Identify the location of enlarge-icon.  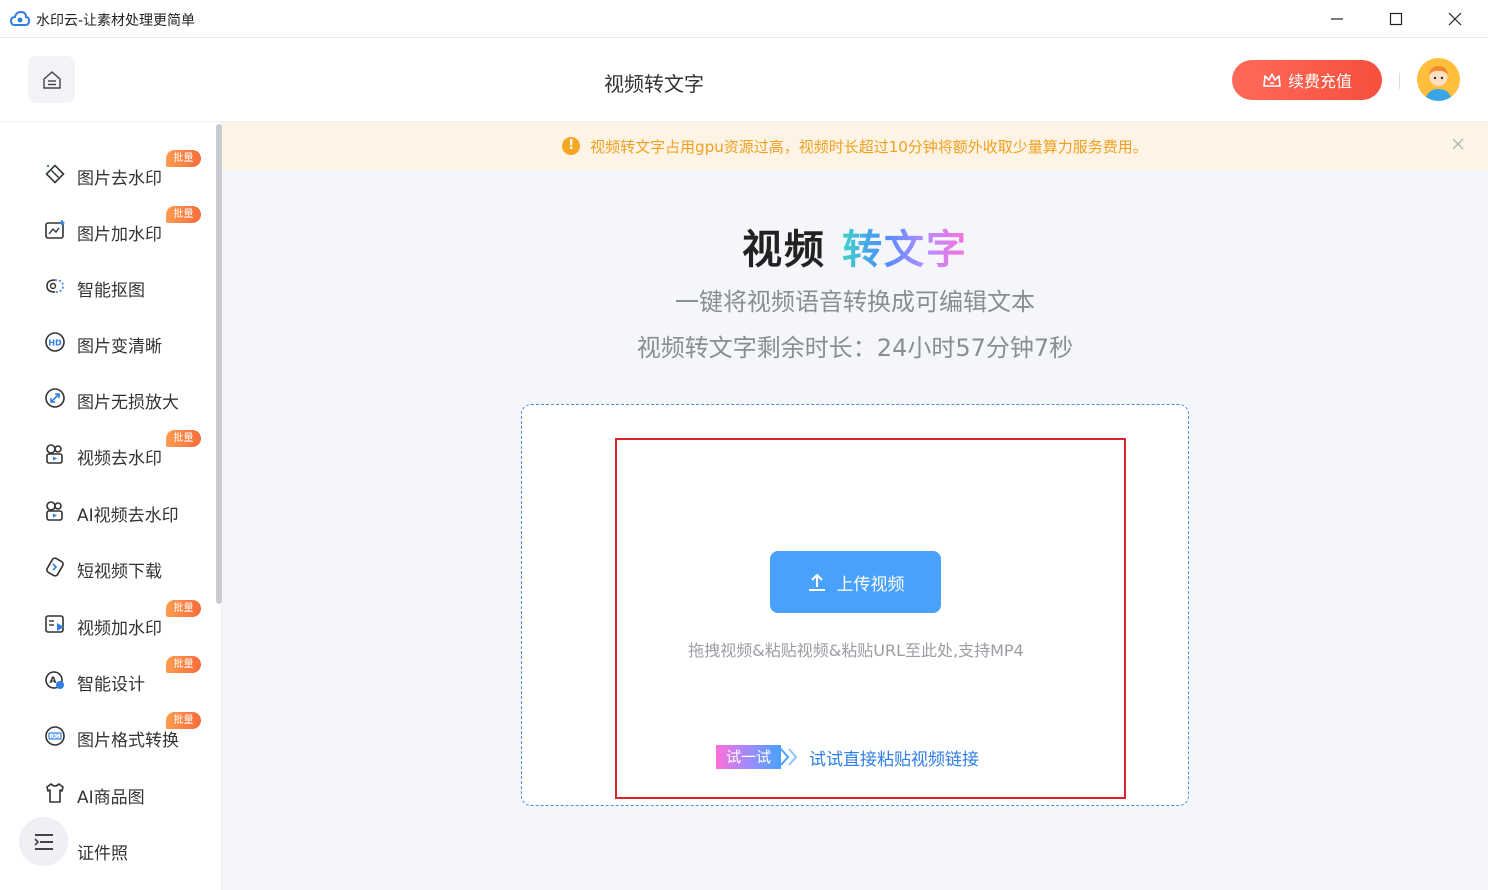
(55, 398).